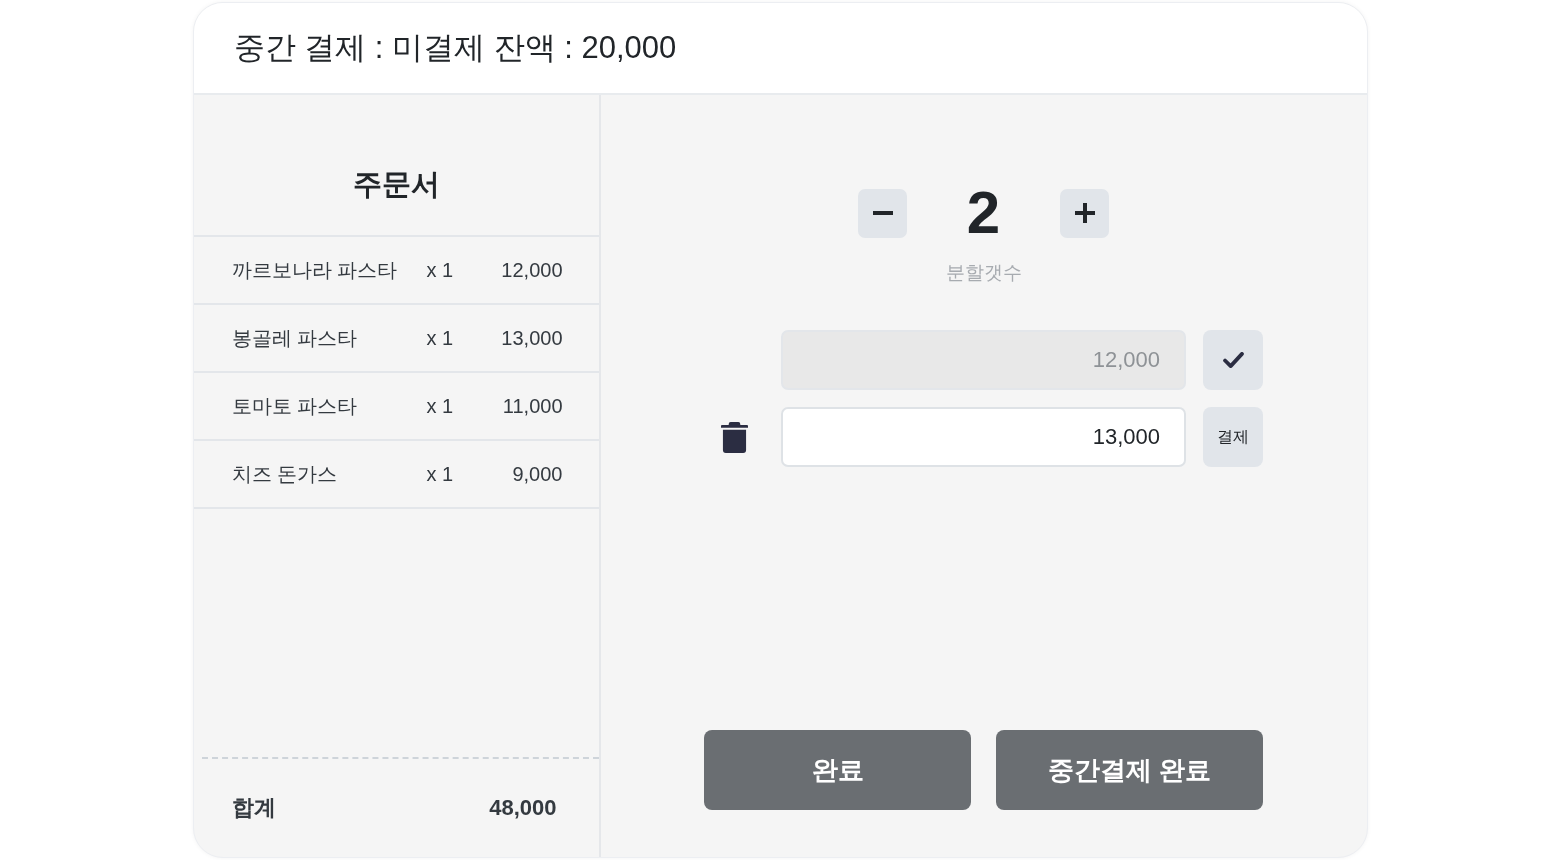  What do you see at coordinates (253, 808) in the screenshot?
I see `total-label: 합계` at bounding box center [253, 808].